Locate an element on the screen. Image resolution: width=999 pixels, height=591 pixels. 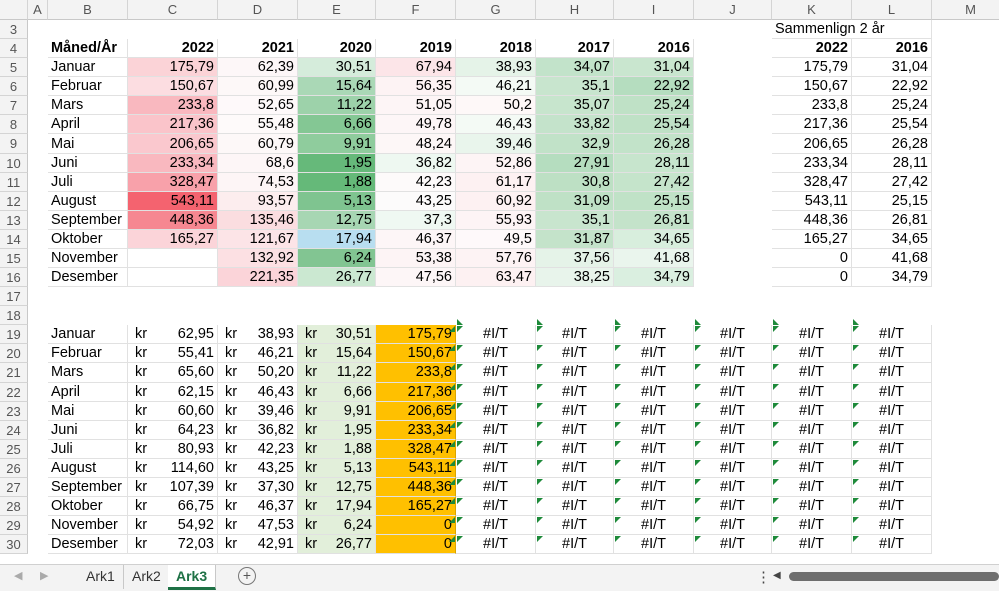
row-header: 23 is located at coordinates (14, 411).